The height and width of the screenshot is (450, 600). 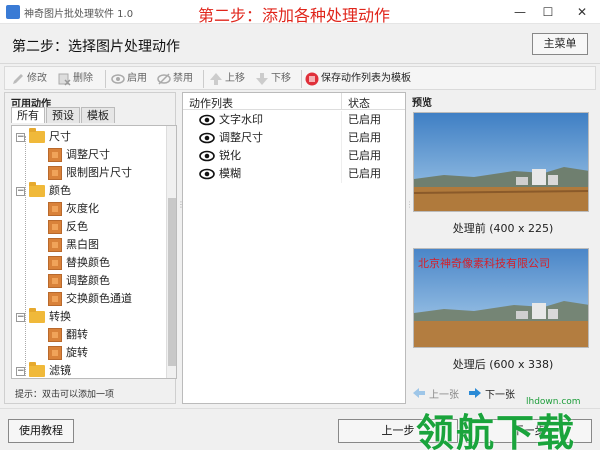 I want to click on preview-before-image, so click(x=501, y=162).